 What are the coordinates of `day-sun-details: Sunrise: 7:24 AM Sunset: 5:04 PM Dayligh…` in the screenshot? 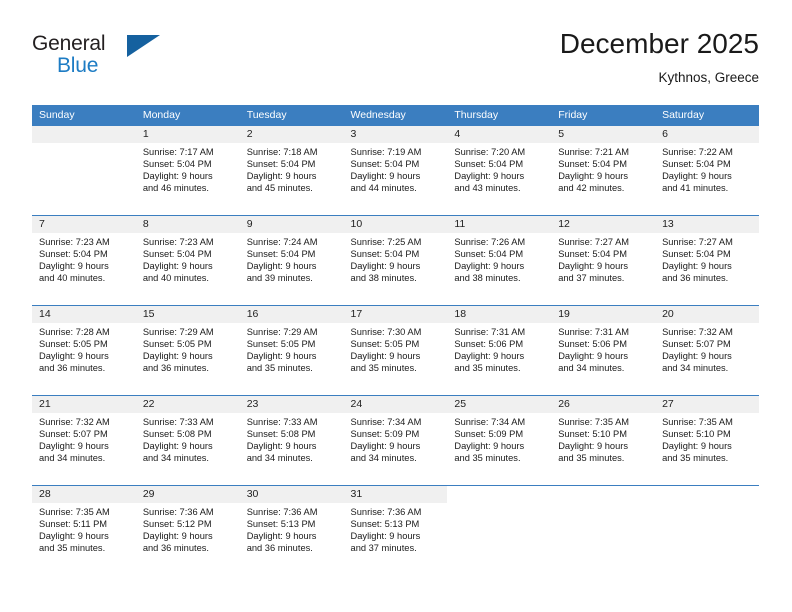 It's located at (282, 260).